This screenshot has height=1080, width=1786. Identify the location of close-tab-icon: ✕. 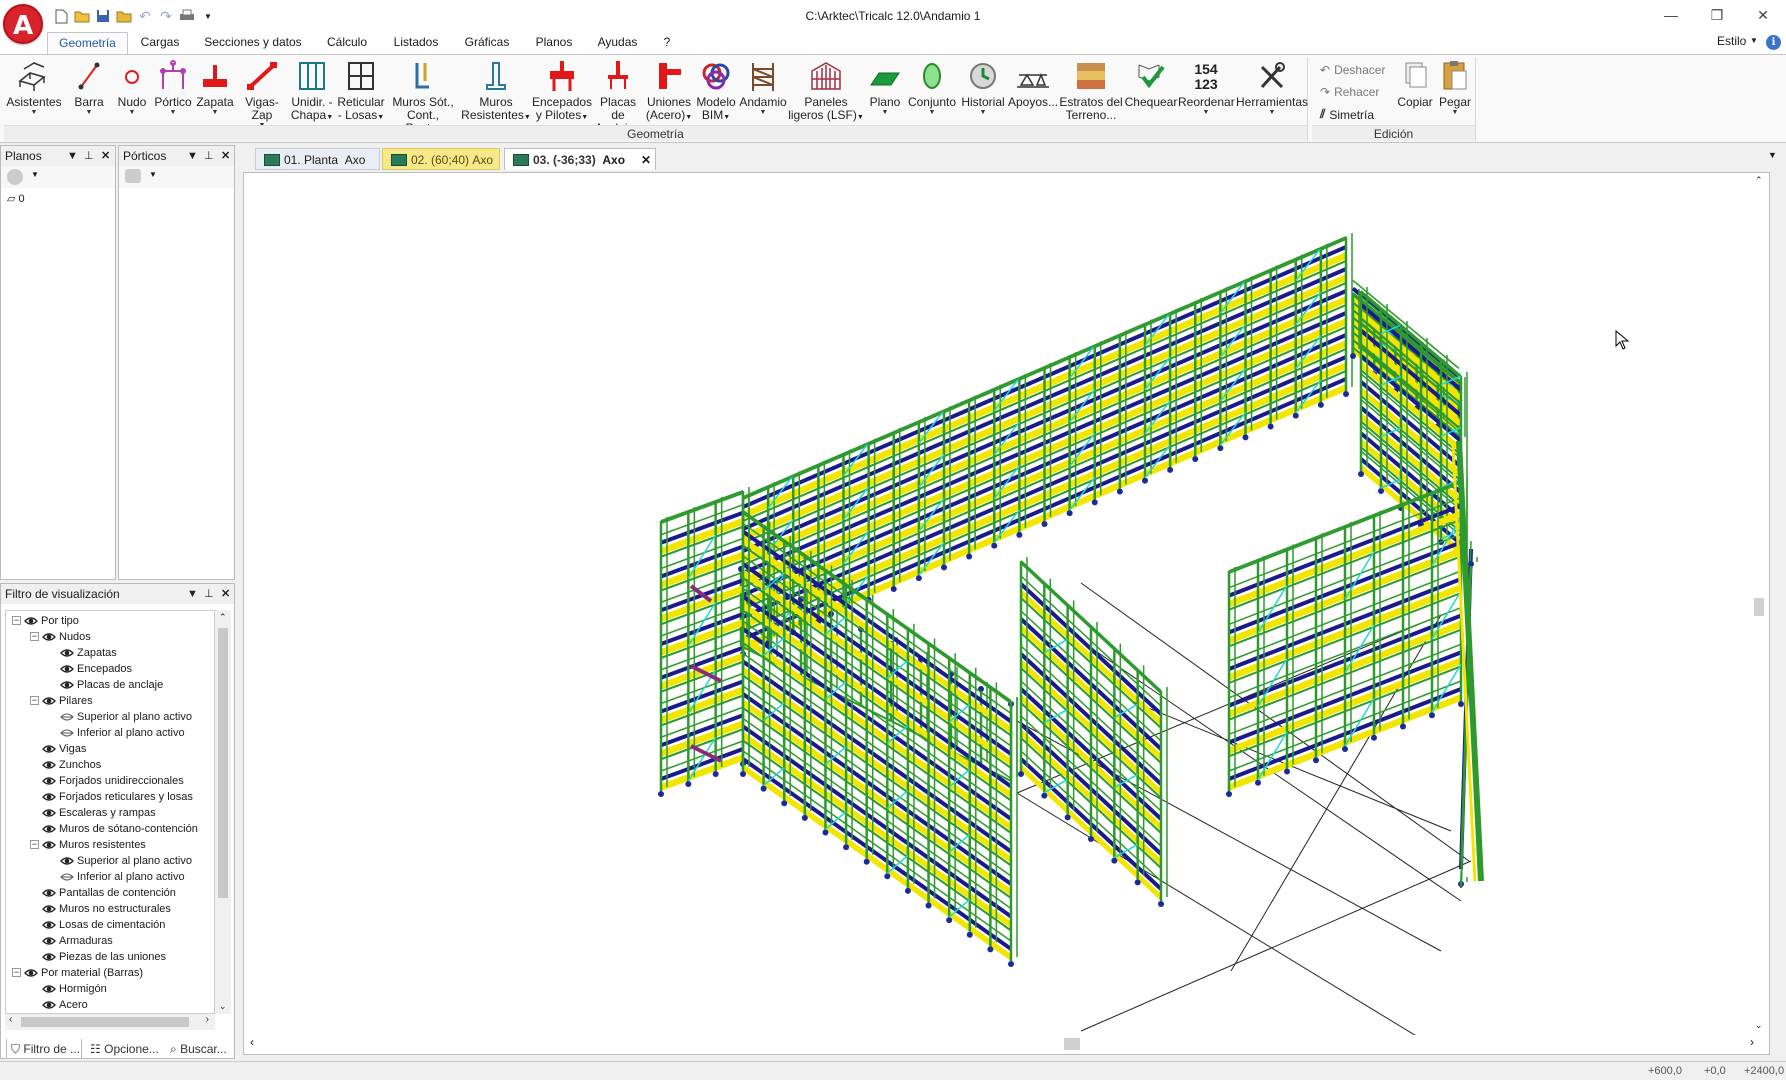
(646, 160).